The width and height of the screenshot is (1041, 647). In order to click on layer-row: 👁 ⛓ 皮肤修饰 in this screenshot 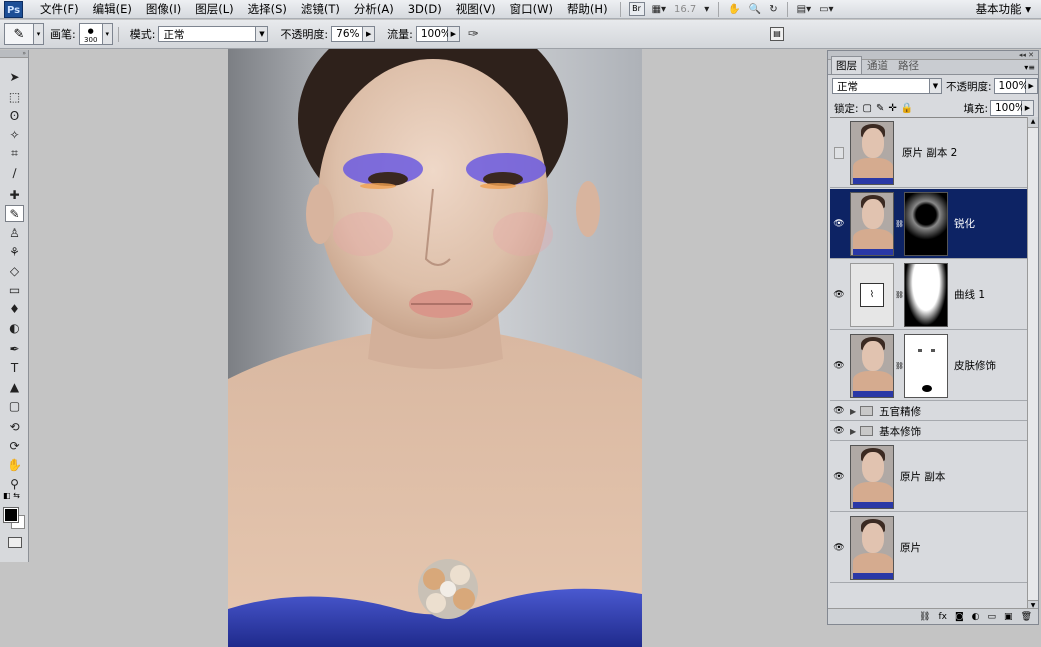, I will do `click(929, 366)`.